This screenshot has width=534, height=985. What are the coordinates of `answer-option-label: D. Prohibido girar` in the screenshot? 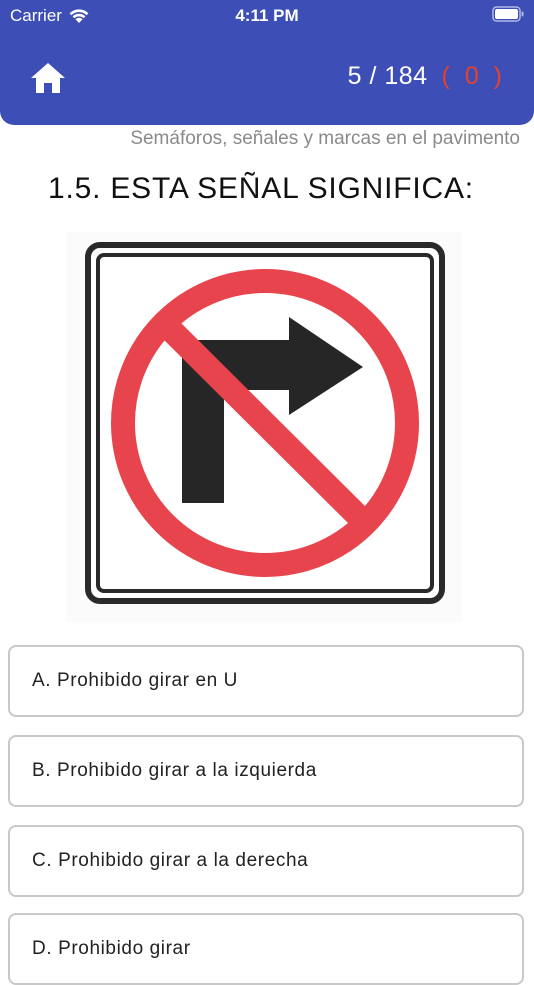 It's located at (111, 948).